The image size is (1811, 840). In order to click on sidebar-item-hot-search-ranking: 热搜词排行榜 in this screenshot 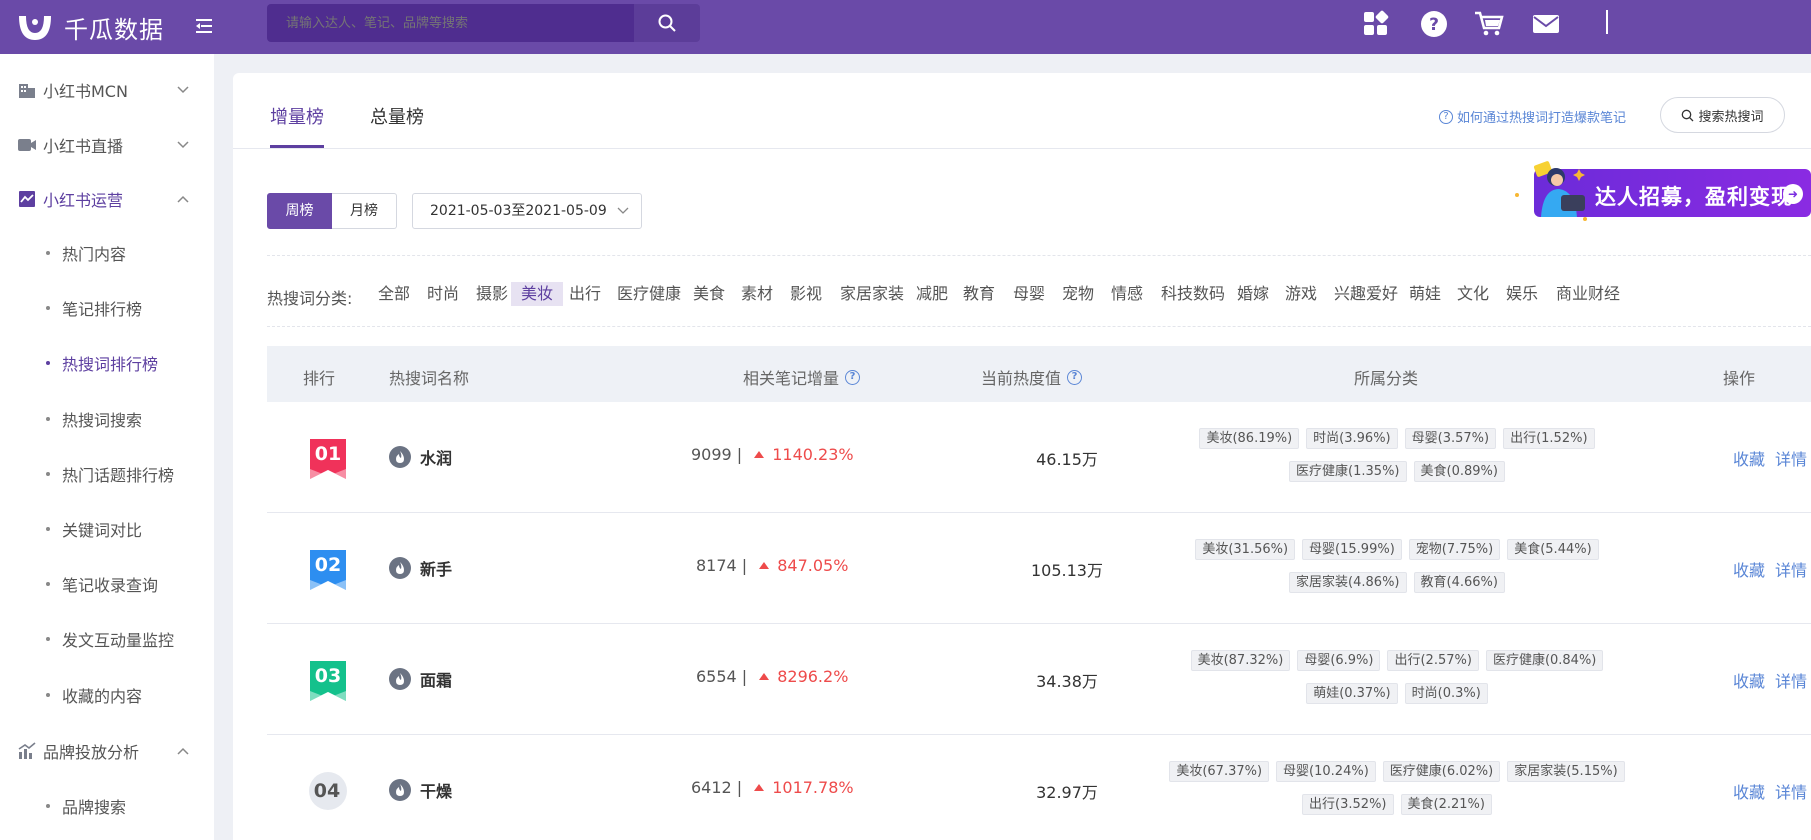, I will do `click(102, 363)`.